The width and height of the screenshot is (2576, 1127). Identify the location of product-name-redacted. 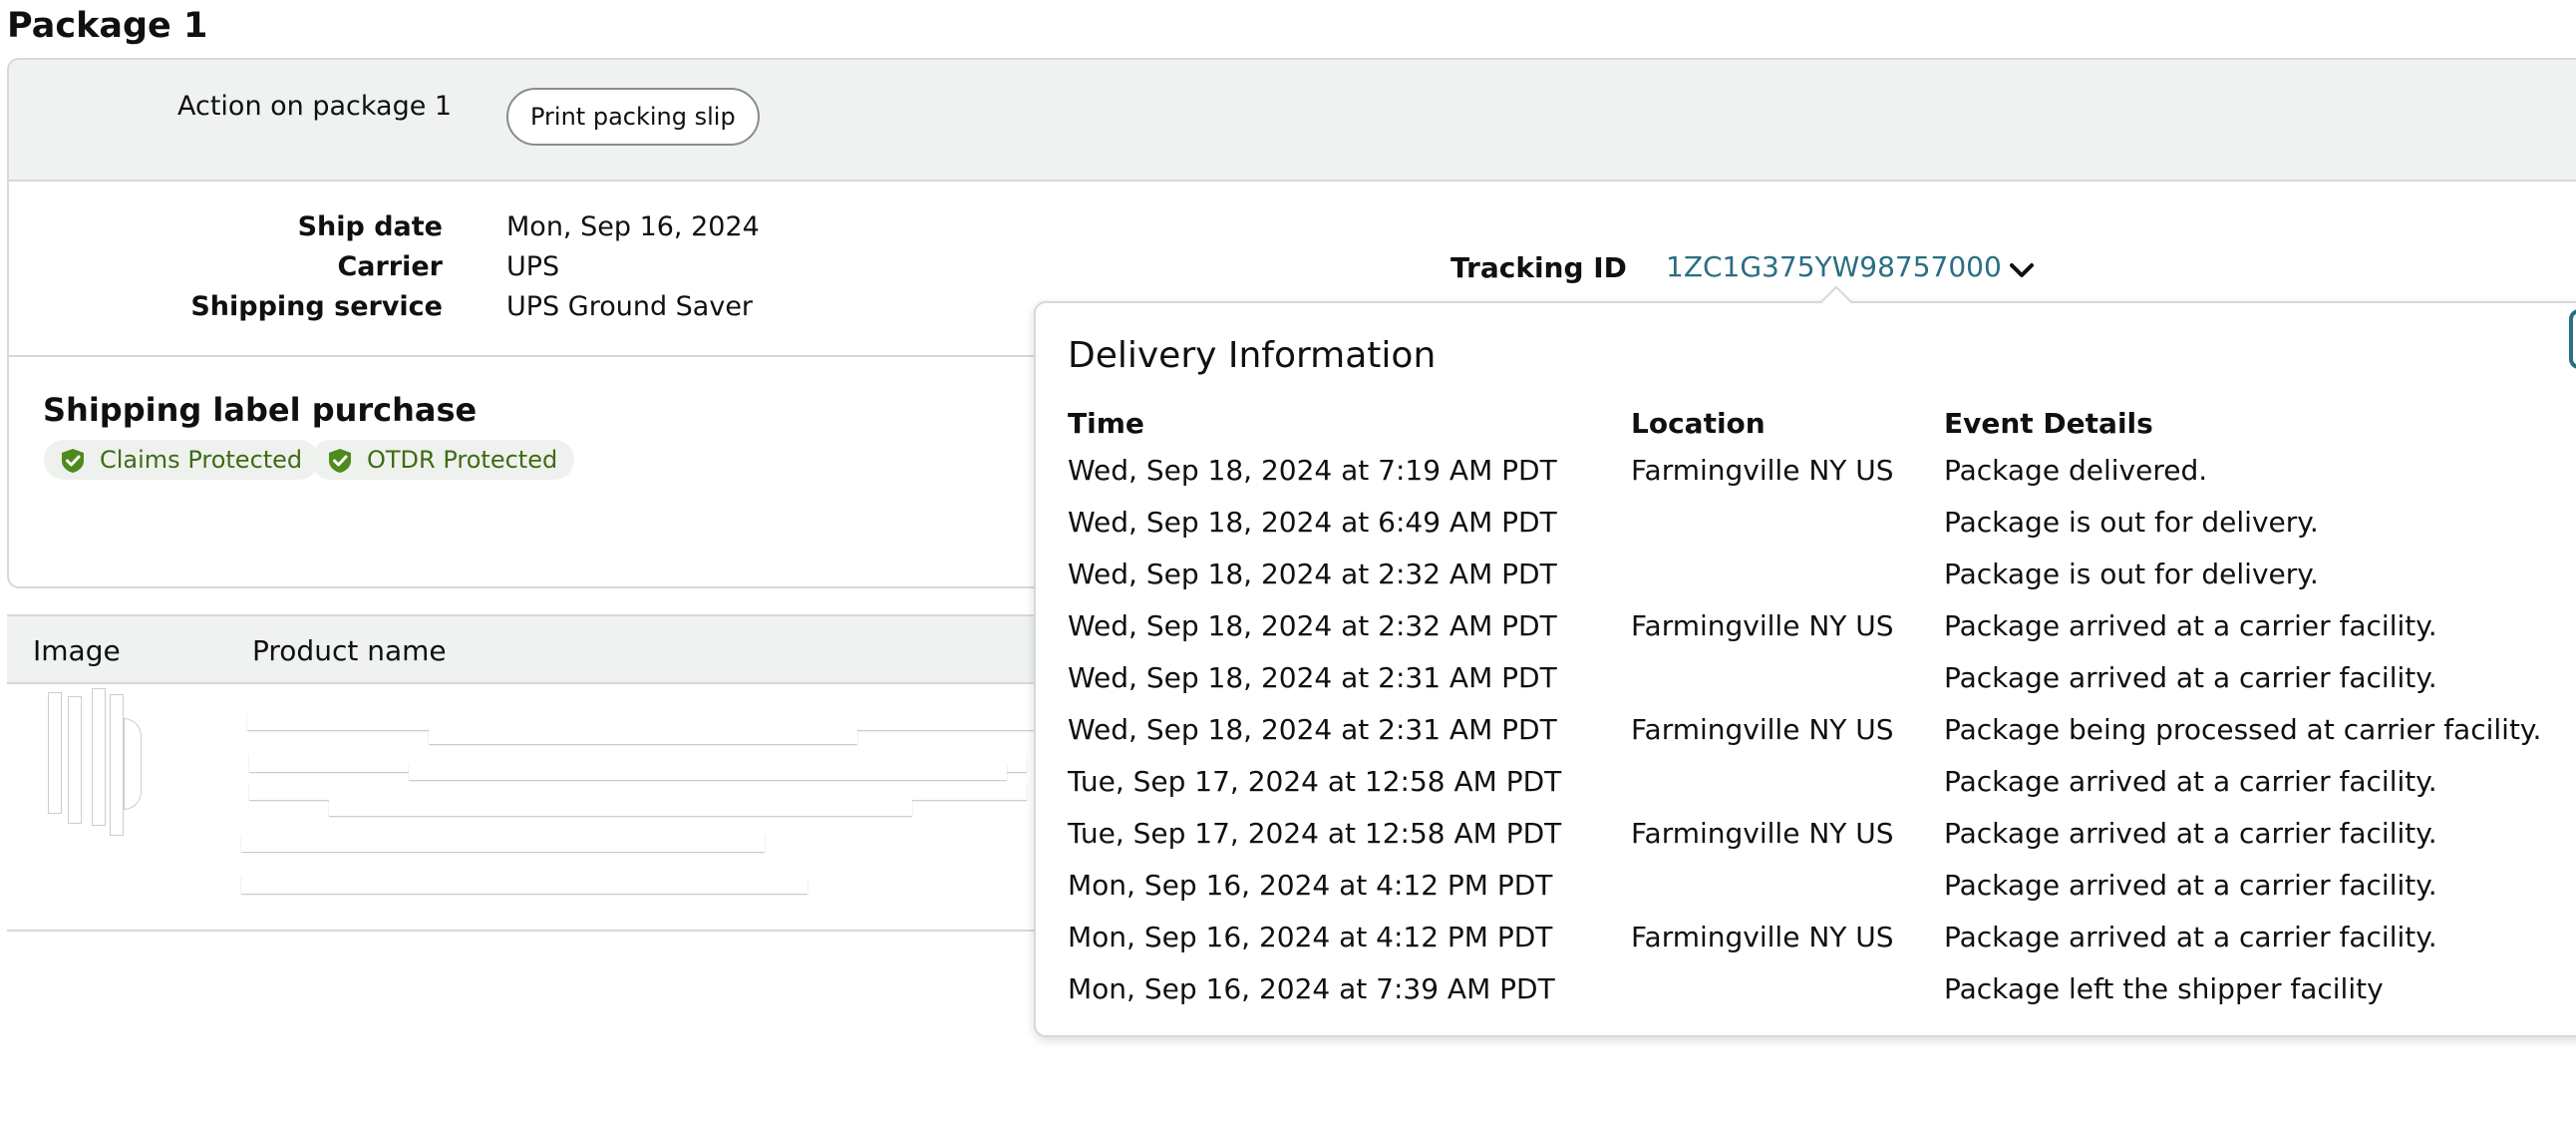
(648, 803).